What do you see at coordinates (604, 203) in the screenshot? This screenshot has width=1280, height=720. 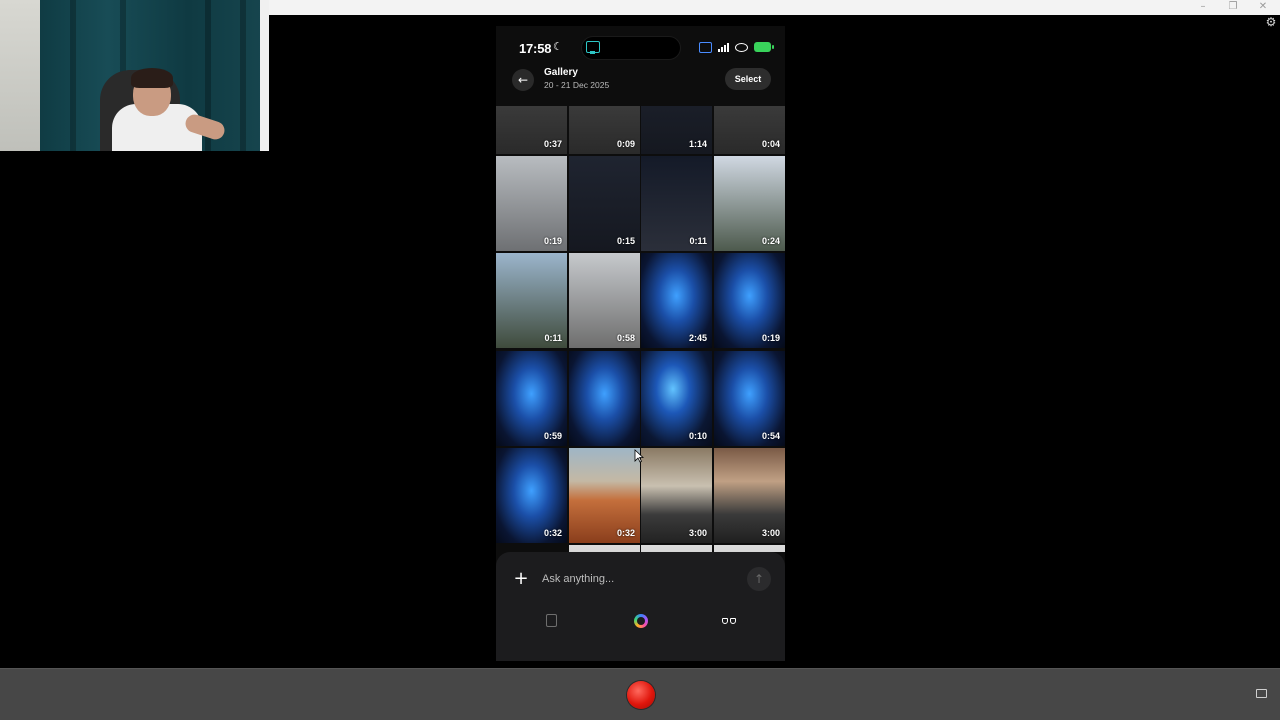 I see `media-thumbnail: 0:15` at bounding box center [604, 203].